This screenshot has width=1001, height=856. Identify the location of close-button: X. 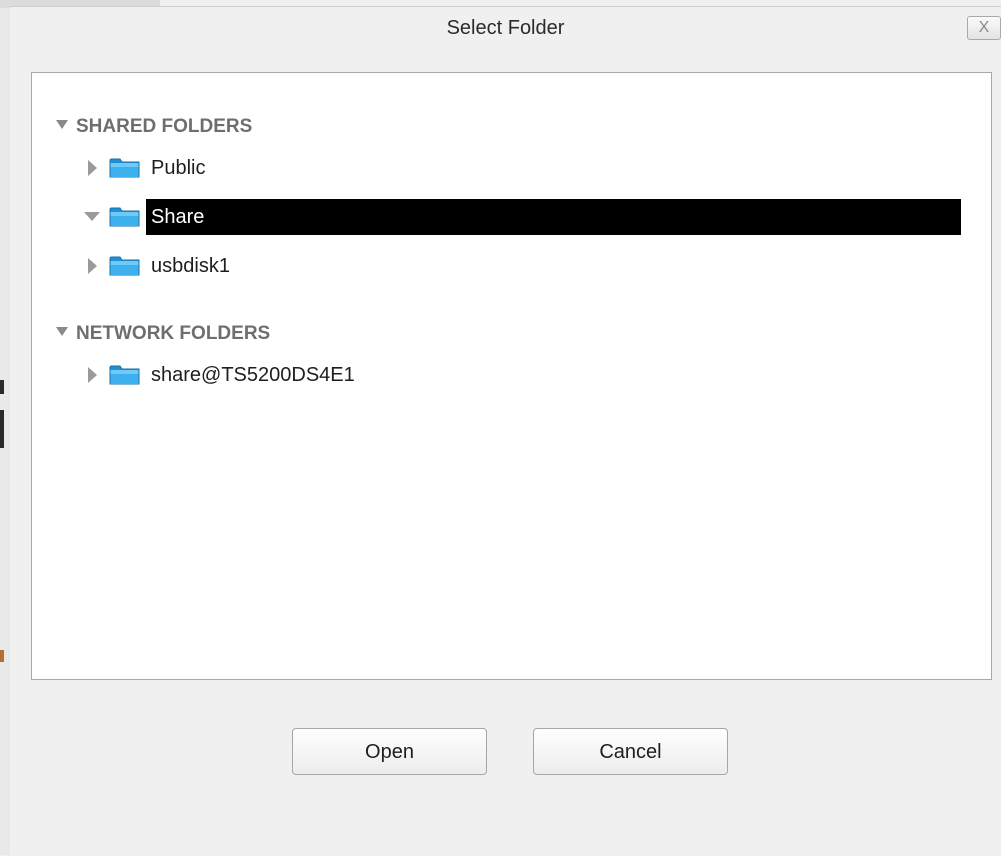
(984, 28).